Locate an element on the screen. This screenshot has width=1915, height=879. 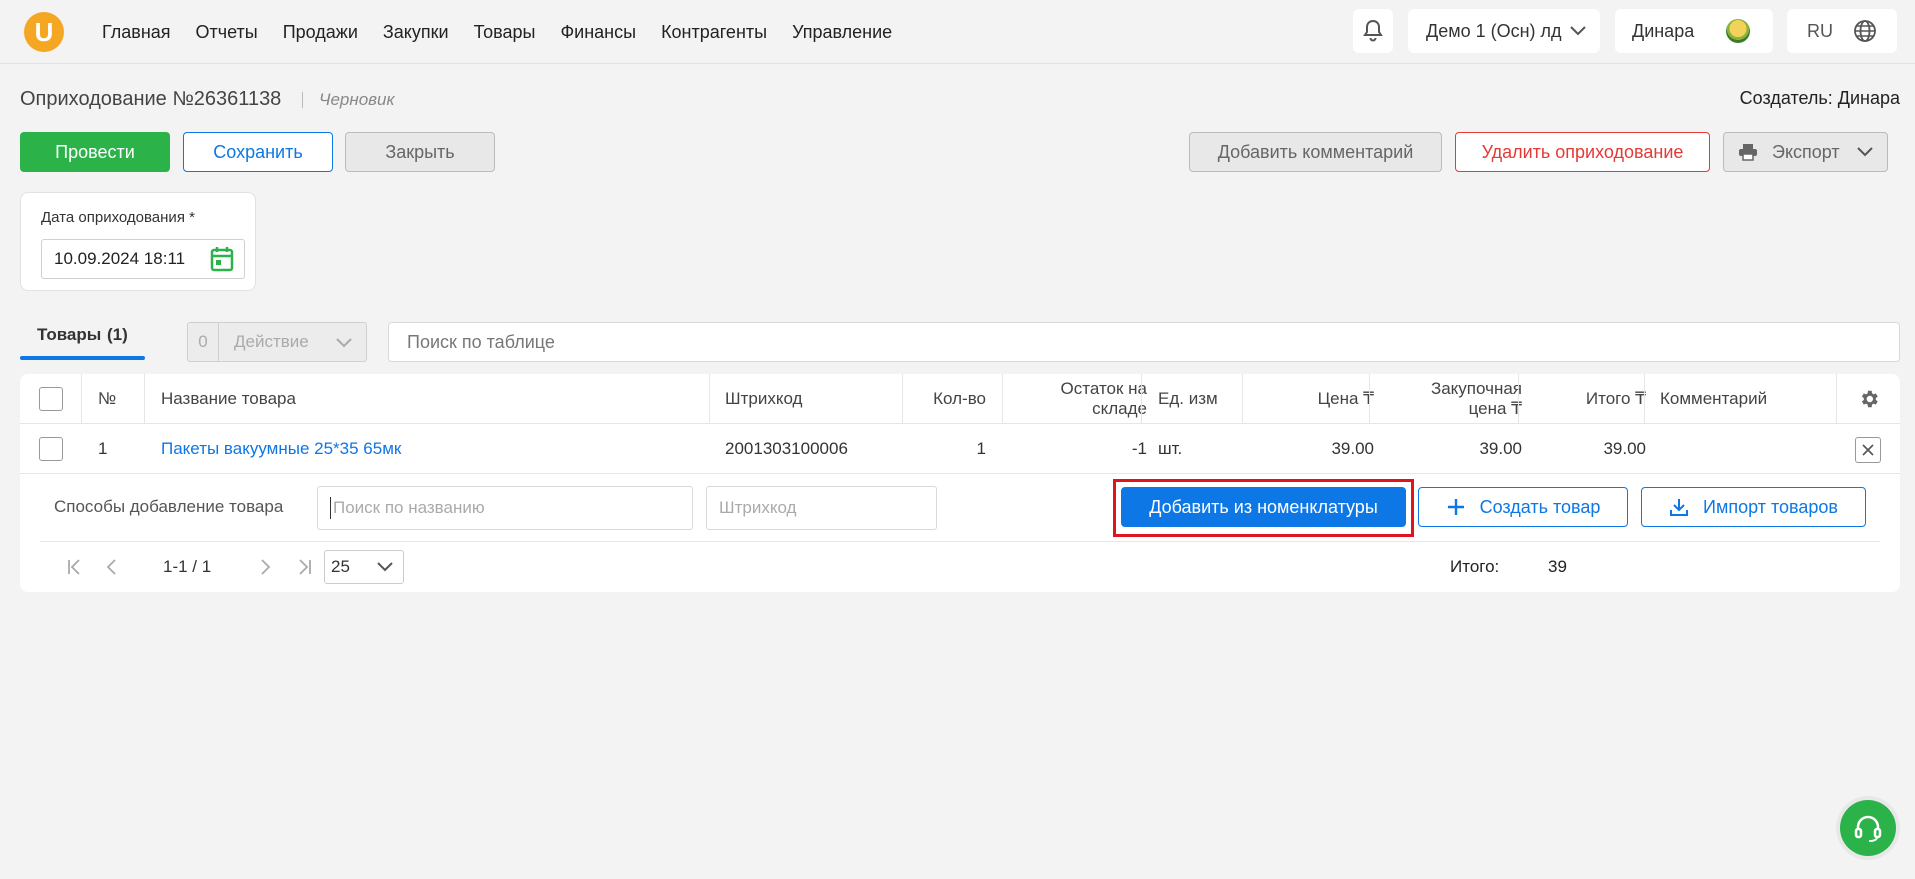
name-search-input: Поиск по названию is located at coordinates (505, 508).